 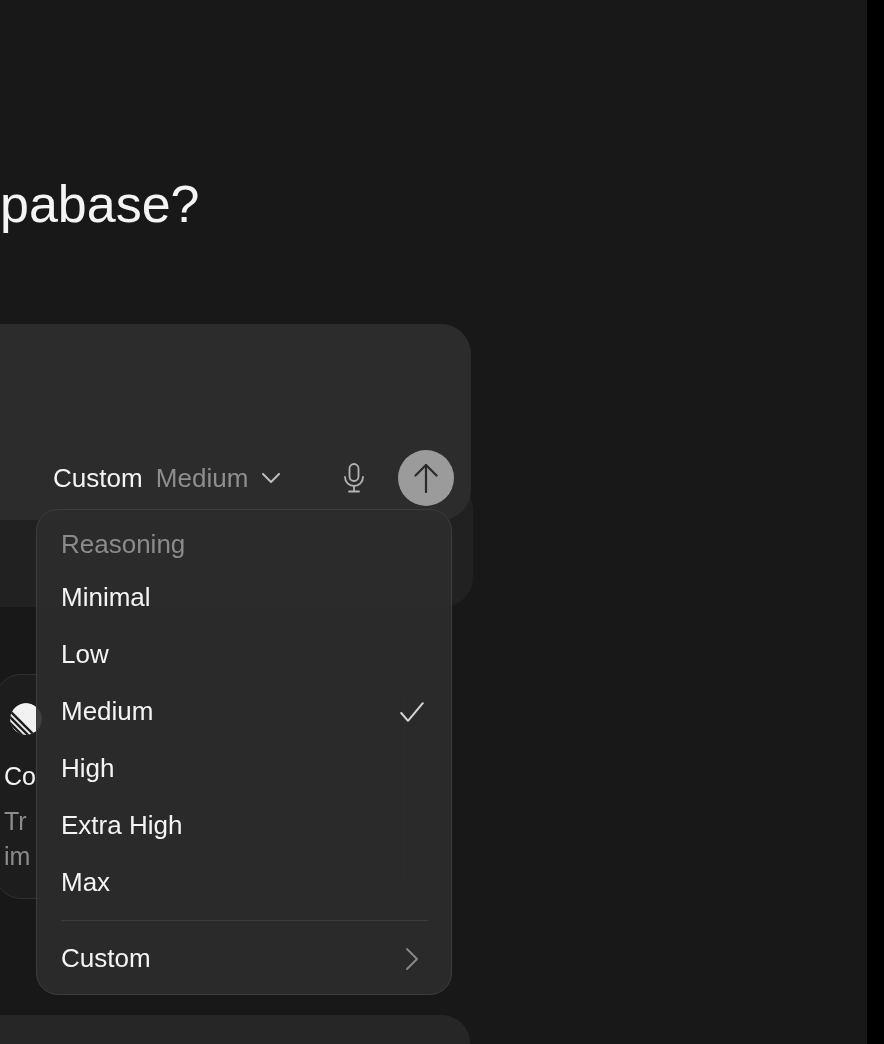 I want to click on page-heading: pabase?, so click(x=100, y=204).